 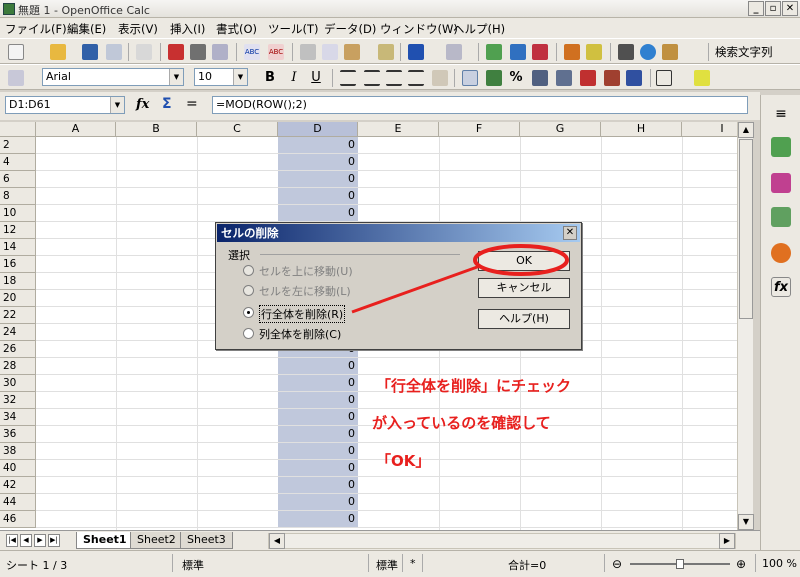 I want to click on menu-format: 書式(O), so click(x=236, y=29).